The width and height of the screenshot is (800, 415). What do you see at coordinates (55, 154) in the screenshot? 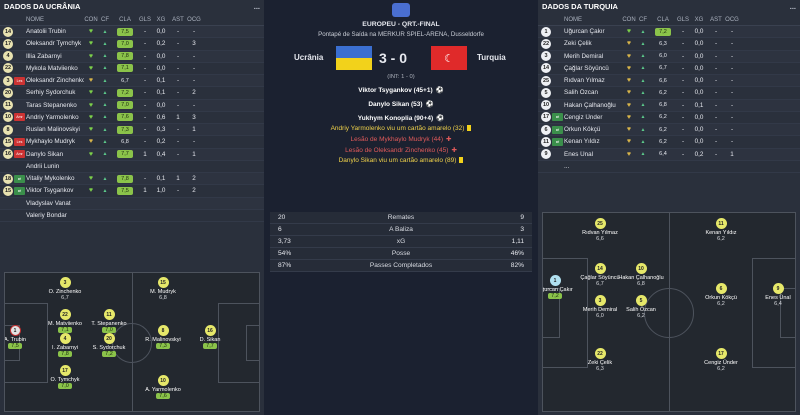
I see `player-name: Danylo Sikan` at bounding box center [55, 154].